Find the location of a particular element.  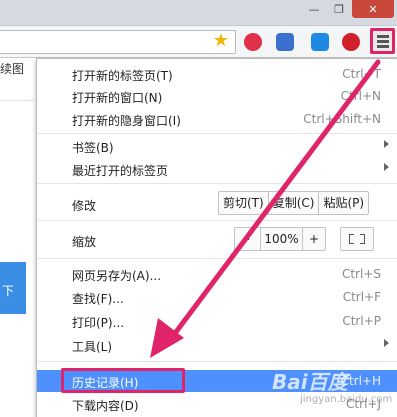

extension-red-icon is located at coordinates (253, 42).